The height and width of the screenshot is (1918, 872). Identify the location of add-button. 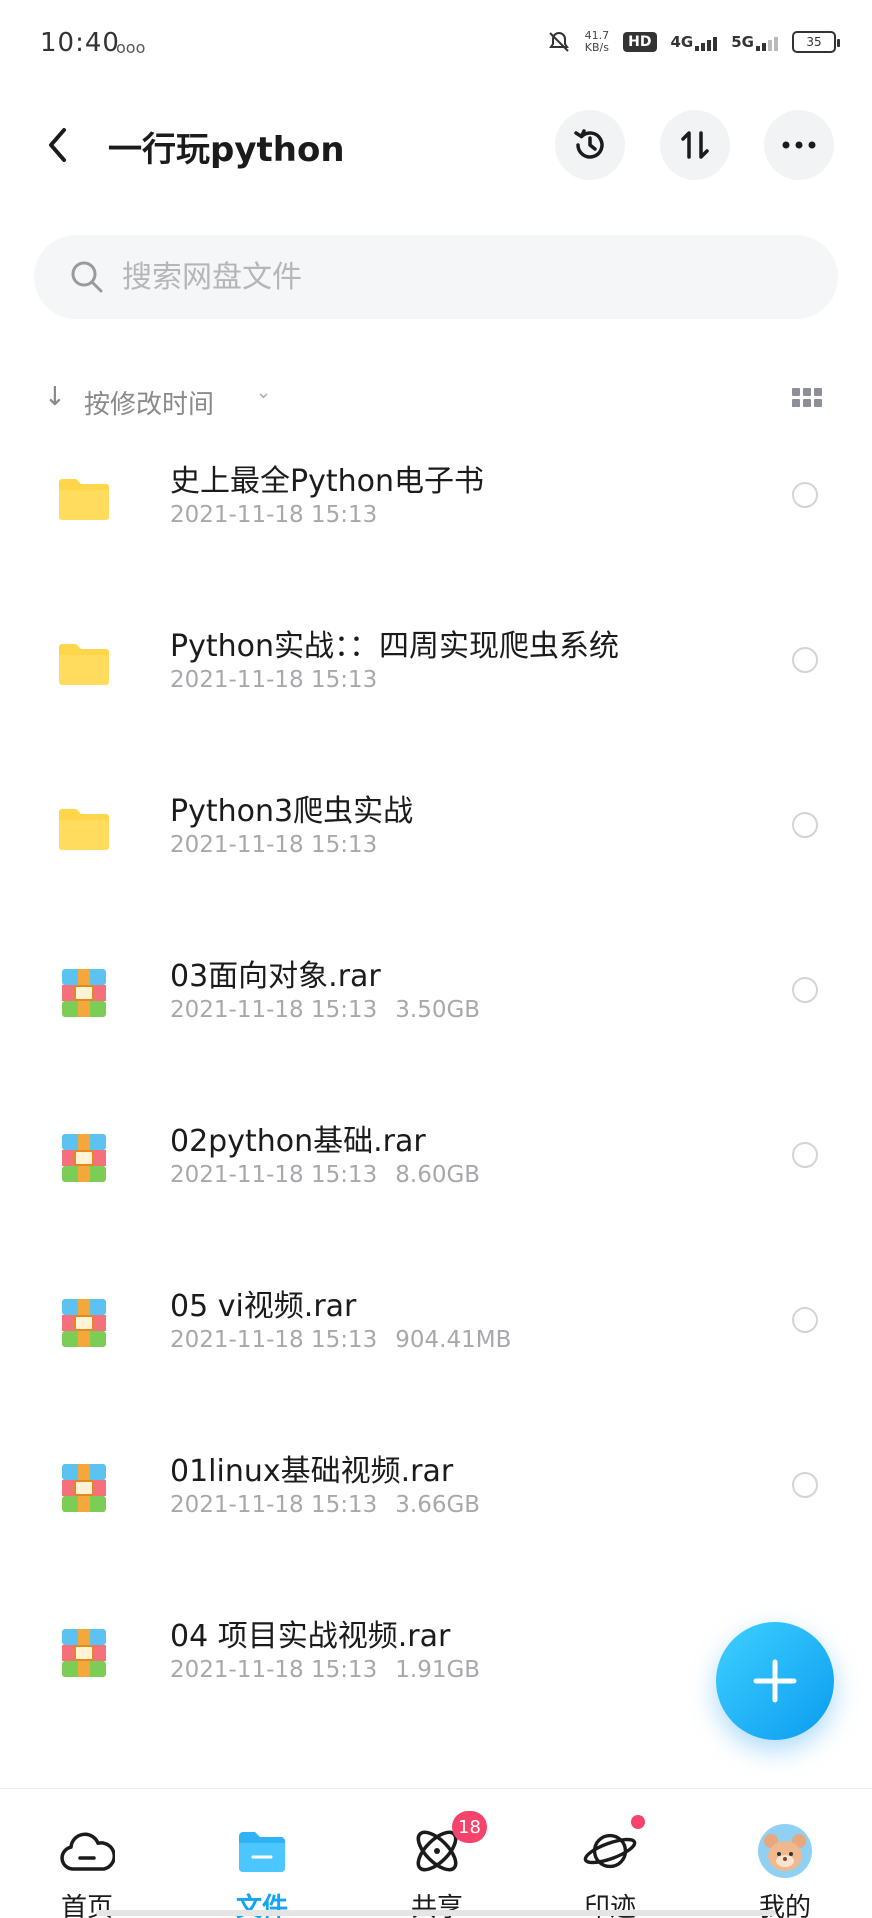
(775, 1681).